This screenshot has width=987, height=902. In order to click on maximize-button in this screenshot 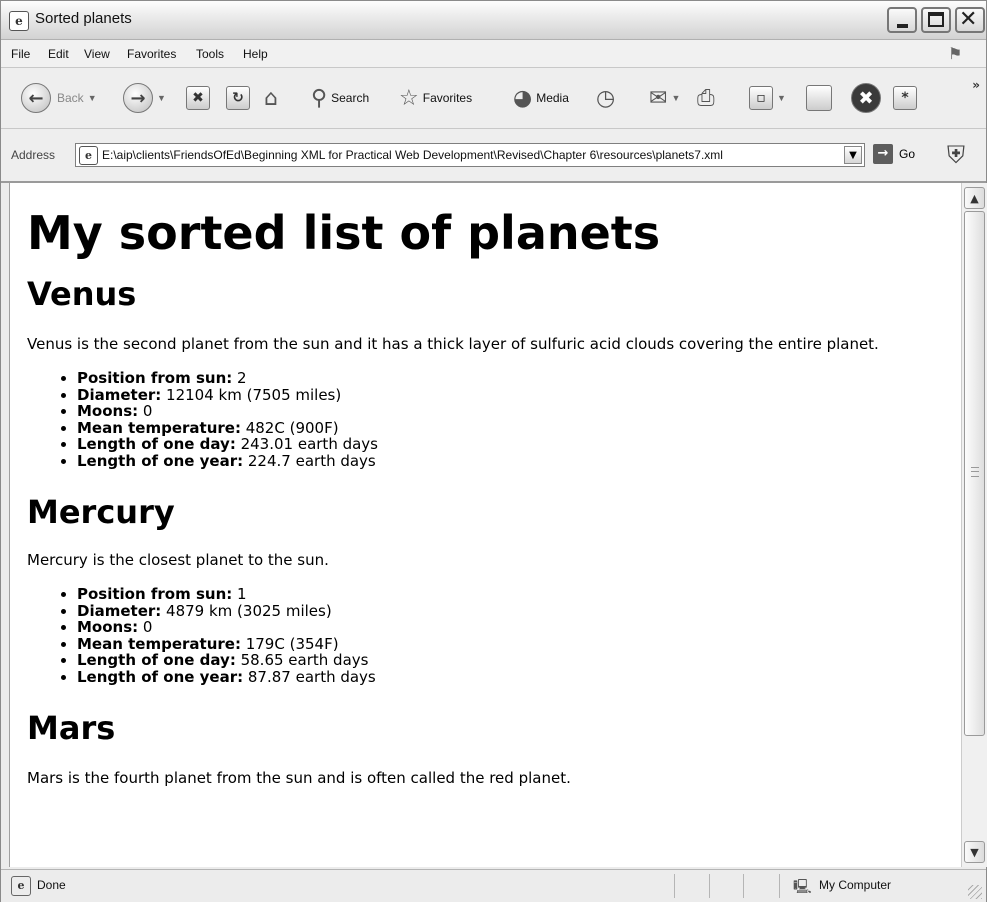, I will do `click(936, 20)`.